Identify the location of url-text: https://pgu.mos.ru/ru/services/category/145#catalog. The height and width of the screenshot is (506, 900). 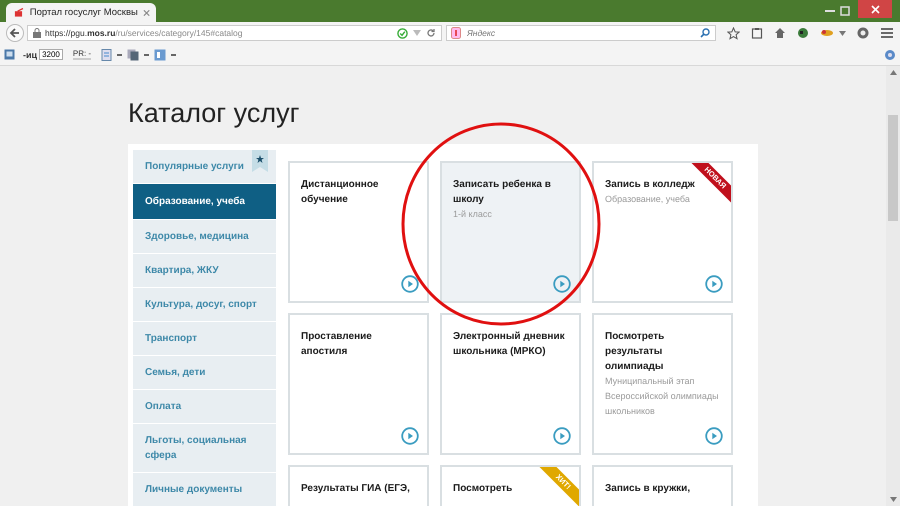
(144, 33).